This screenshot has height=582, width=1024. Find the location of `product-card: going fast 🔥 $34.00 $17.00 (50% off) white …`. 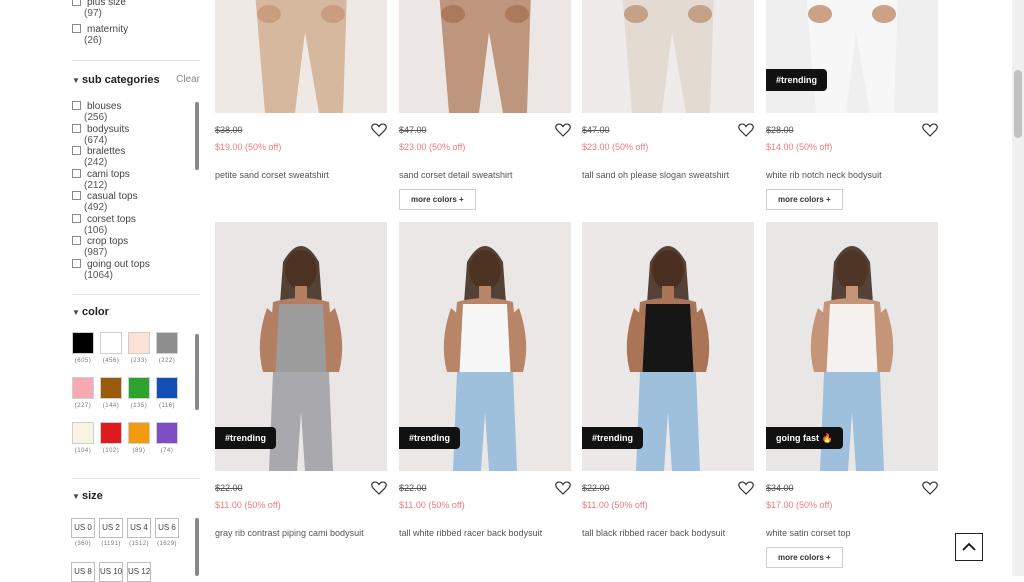

product-card: going fast 🔥 $34.00 $17.00 (50% off) white … is located at coordinates (852, 395).